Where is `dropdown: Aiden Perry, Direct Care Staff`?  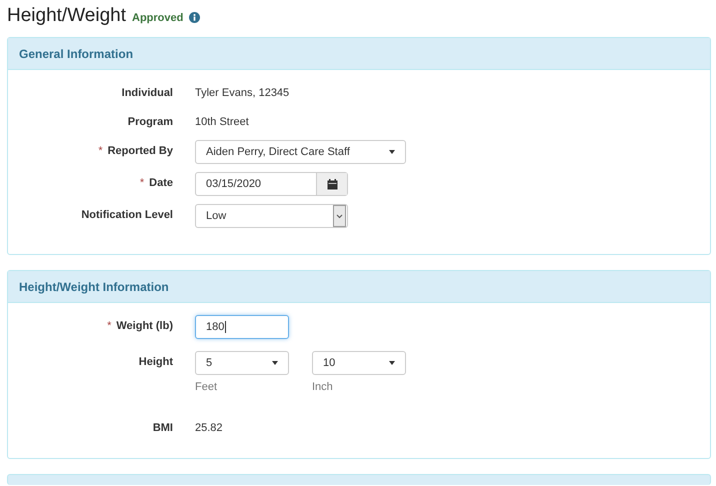
dropdown: Aiden Perry, Direct Care Staff is located at coordinates (300, 152).